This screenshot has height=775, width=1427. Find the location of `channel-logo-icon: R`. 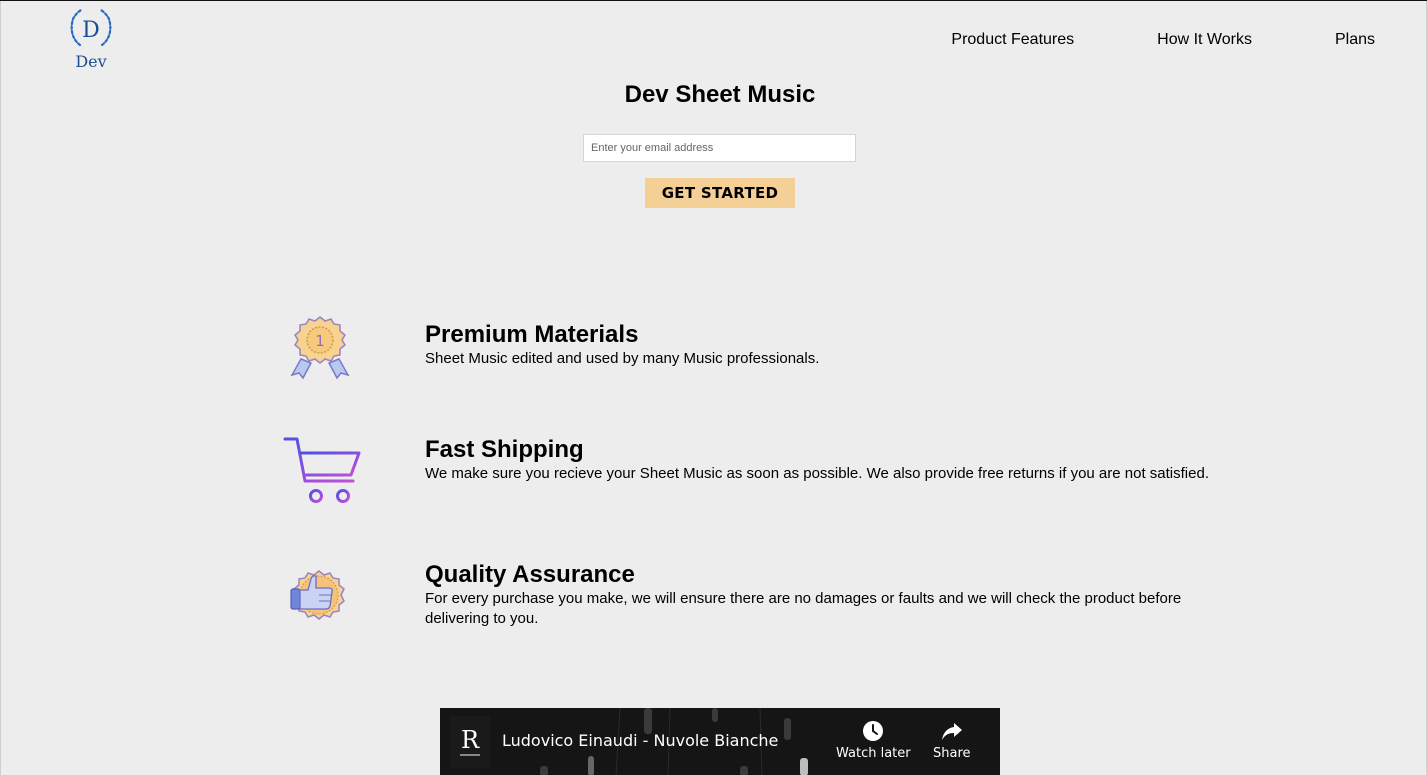

channel-logo-icon: R is located at coordinates (470, 741).